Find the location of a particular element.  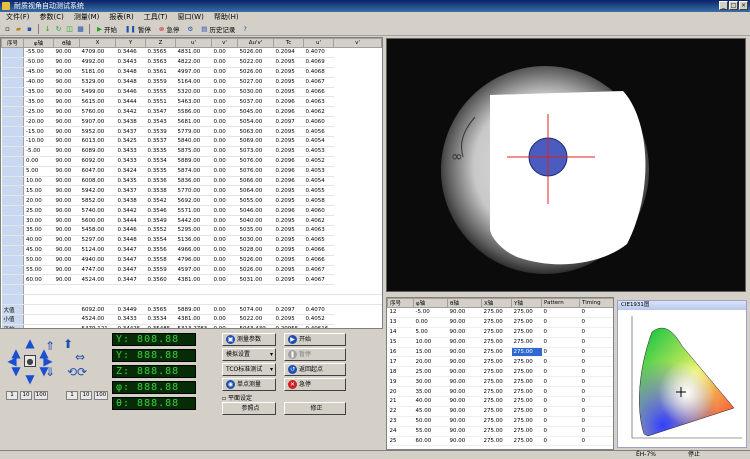

grid2-header-cell: Y轴 is located at coordinates (526, 303).